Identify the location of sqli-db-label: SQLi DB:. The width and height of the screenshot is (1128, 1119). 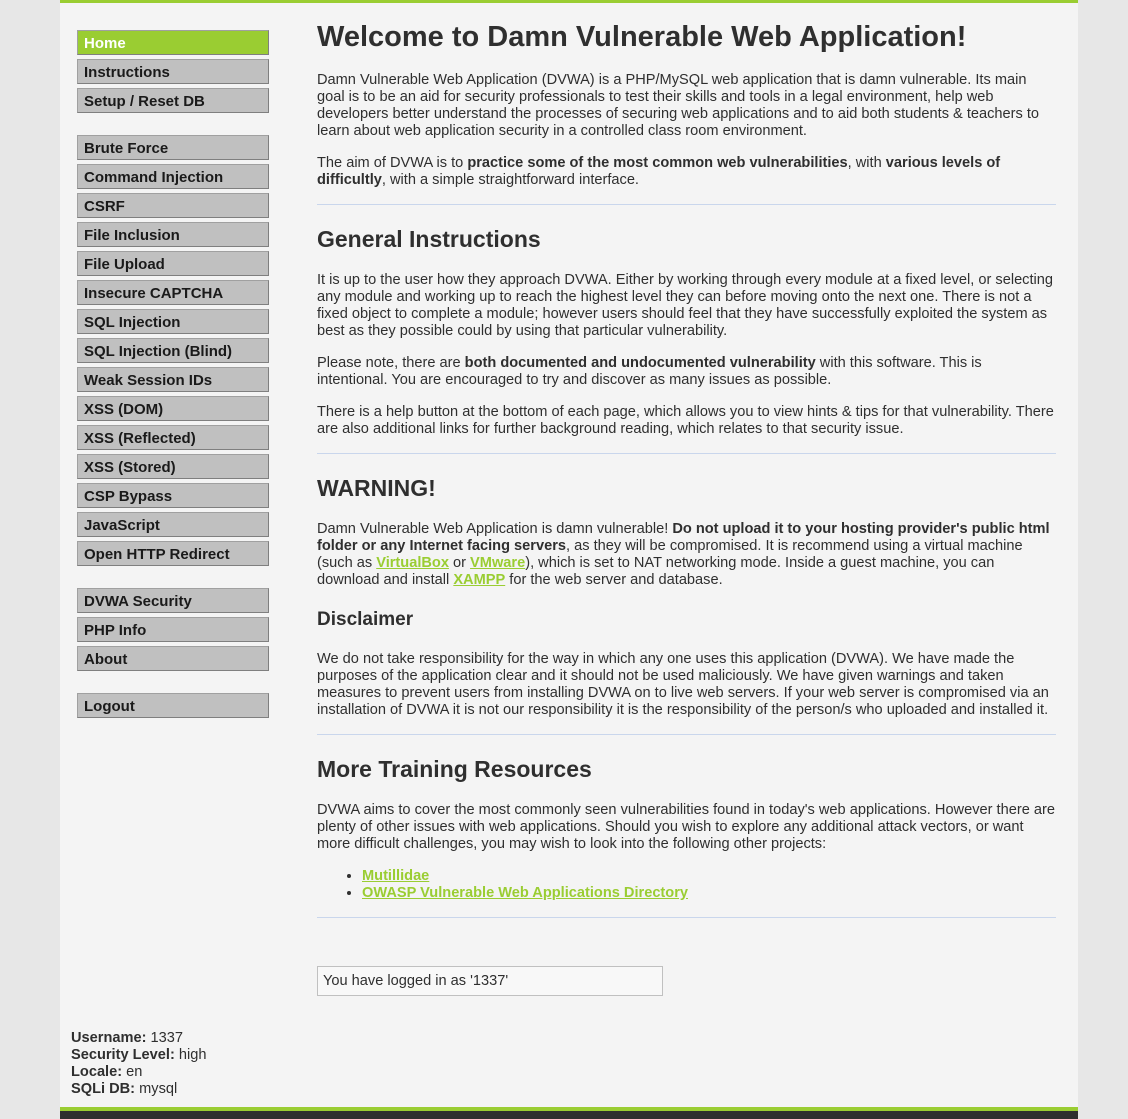
(103, 1089).